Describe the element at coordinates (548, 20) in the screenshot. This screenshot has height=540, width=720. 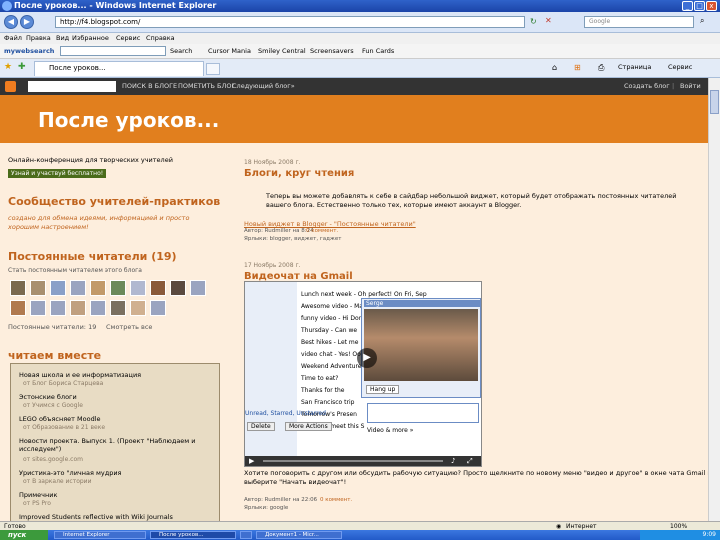
I see `stop-icon: ✕` at that location.